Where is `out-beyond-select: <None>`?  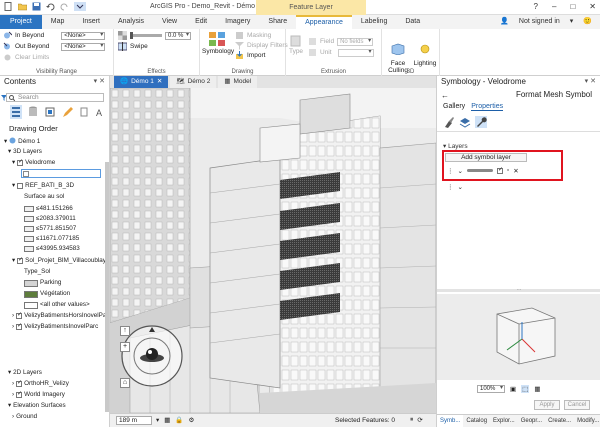
out-beyond-select: <None> is located at coordinates (83, 46).